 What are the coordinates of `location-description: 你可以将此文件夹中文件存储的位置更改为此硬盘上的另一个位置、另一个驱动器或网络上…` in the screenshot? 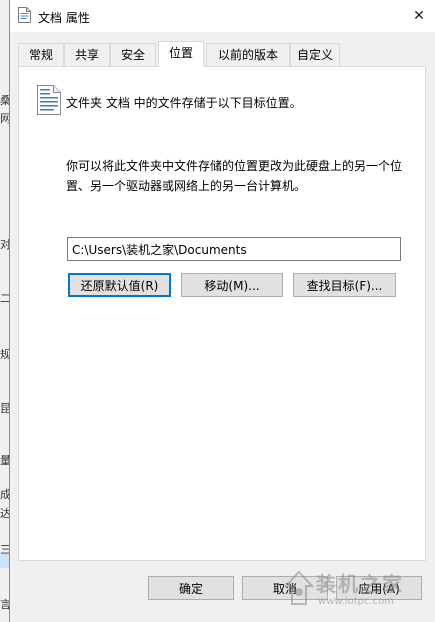 It's located at (234, 176).